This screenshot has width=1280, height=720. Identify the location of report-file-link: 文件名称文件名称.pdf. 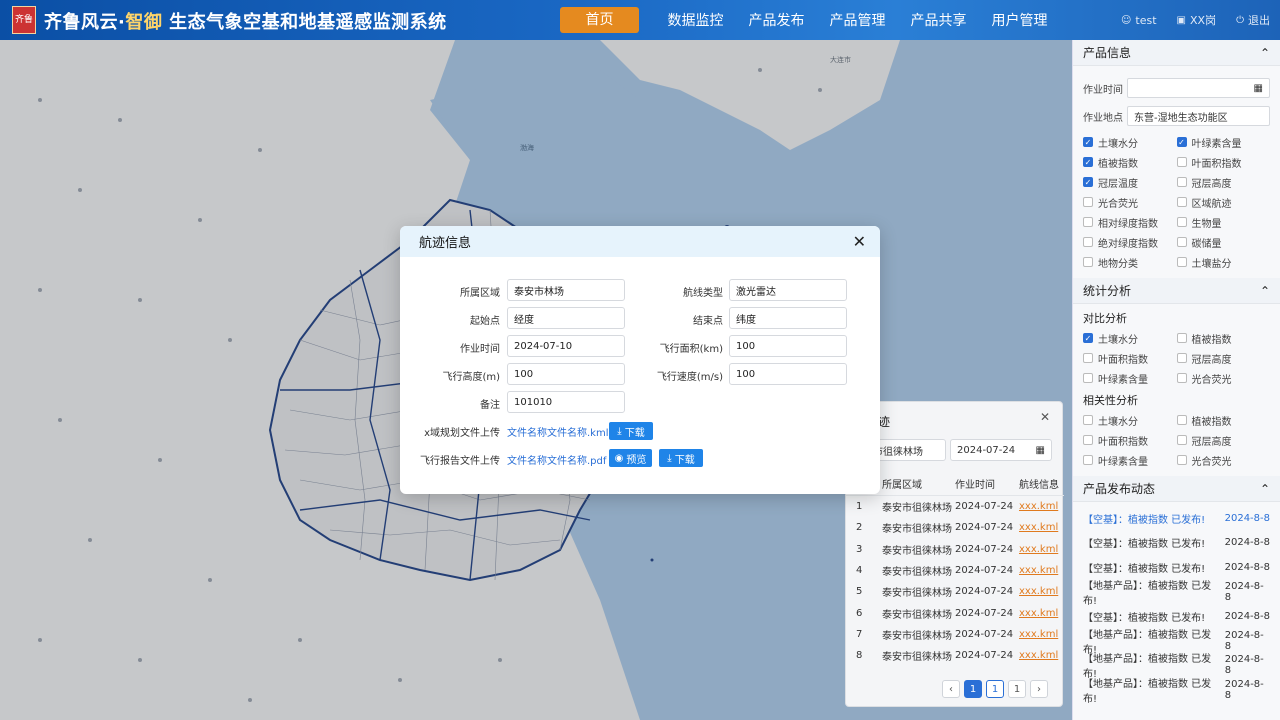
(556, 459).